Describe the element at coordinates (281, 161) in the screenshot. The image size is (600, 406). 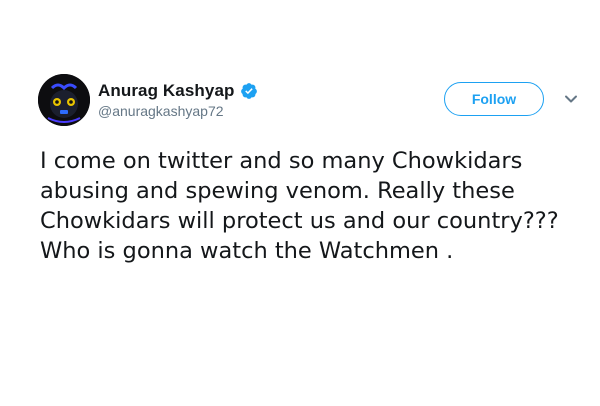
I see `tweet-text-line: I come on twitter and so many Chowkidars` at that location.